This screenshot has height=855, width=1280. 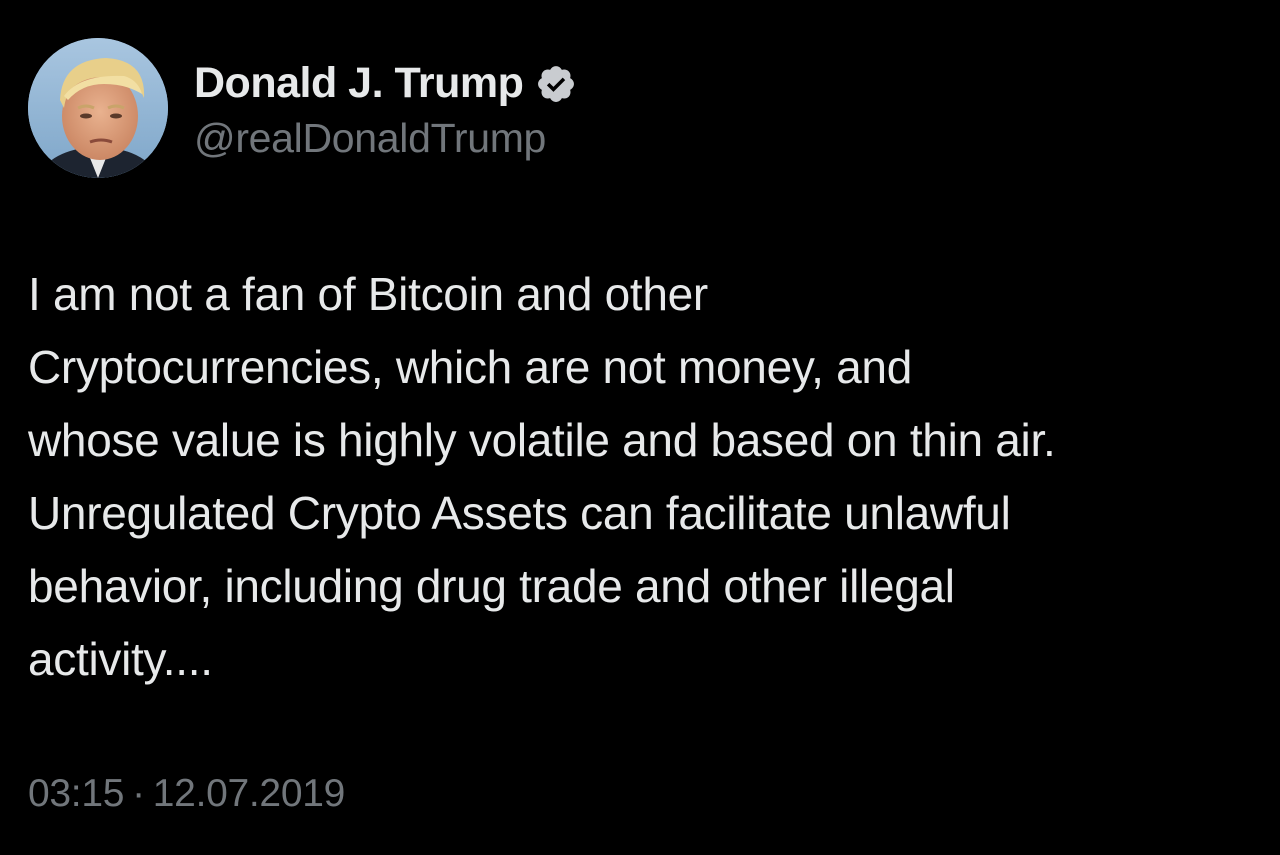 What do you see at coordinates (556, 84) in the screenshot?
I see `verified-badge-icon` at bounding box center [556, 84].